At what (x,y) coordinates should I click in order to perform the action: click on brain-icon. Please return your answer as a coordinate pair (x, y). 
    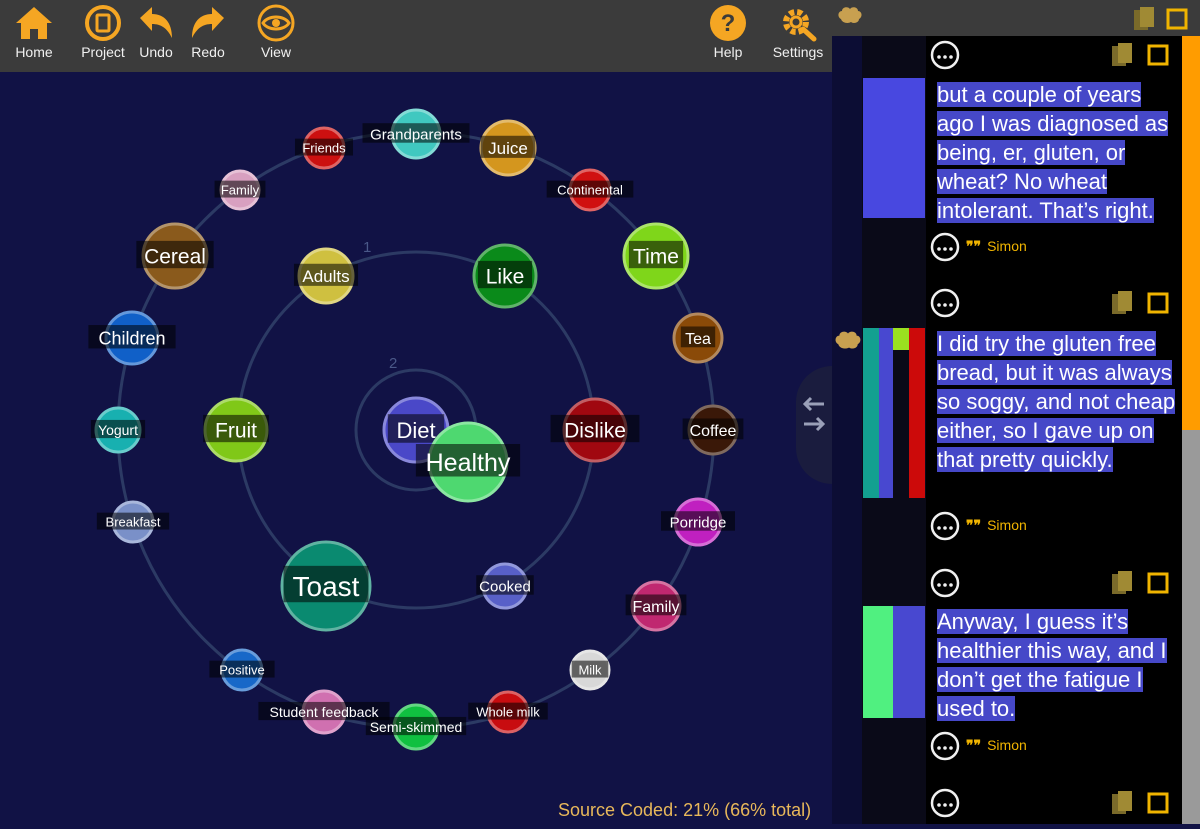
    Looking at the image, I should click on (850, 16).